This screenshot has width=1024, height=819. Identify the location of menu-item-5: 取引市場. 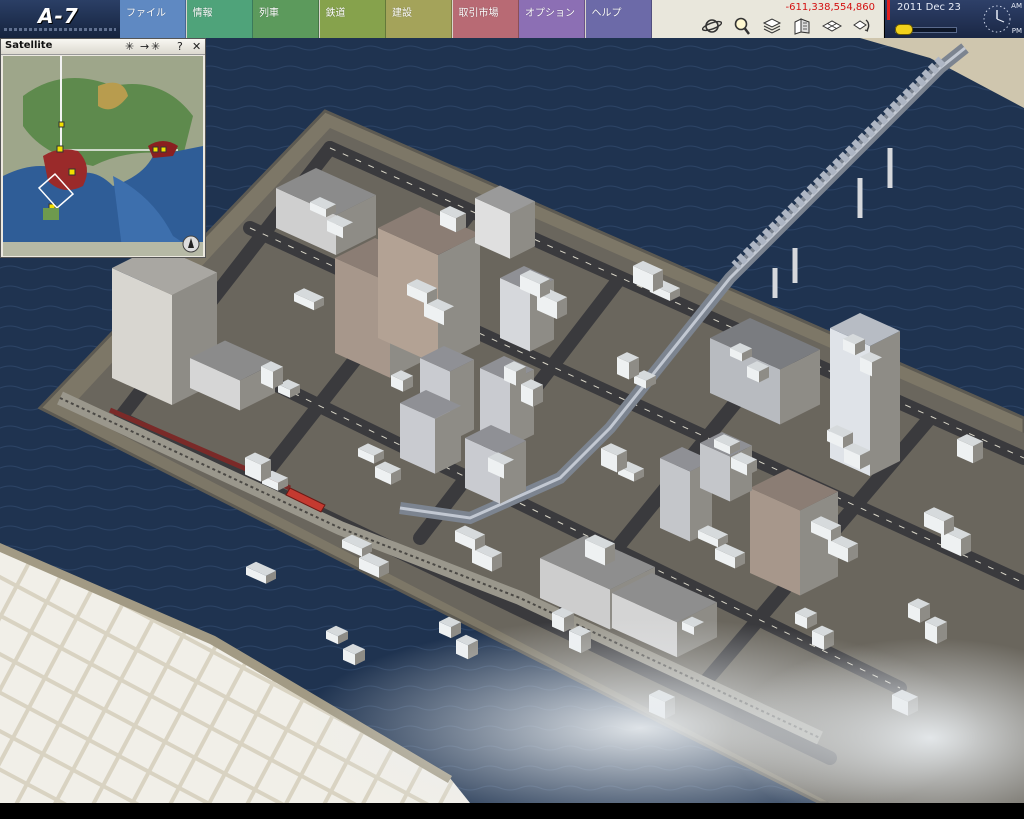
(485, 19).